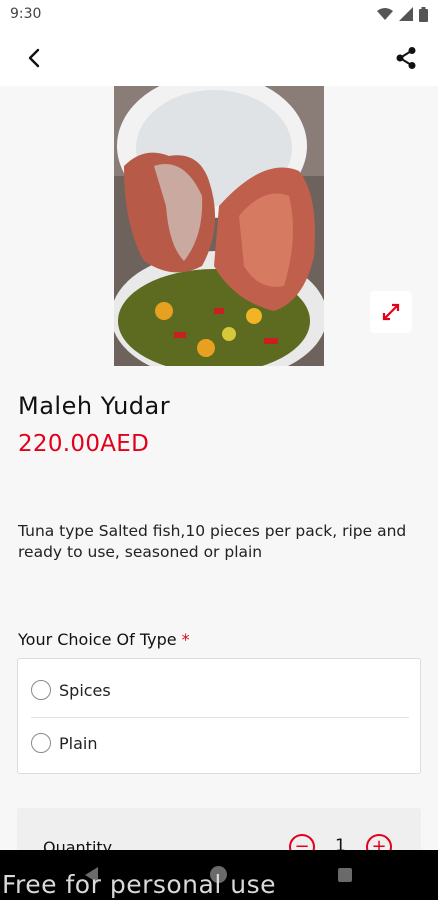 This screenshot has width=438, height=900. What do you see at coordinates (26, 14) in the screenshot?
I see `status-time: 9:30` at bounding box center [26, 14].